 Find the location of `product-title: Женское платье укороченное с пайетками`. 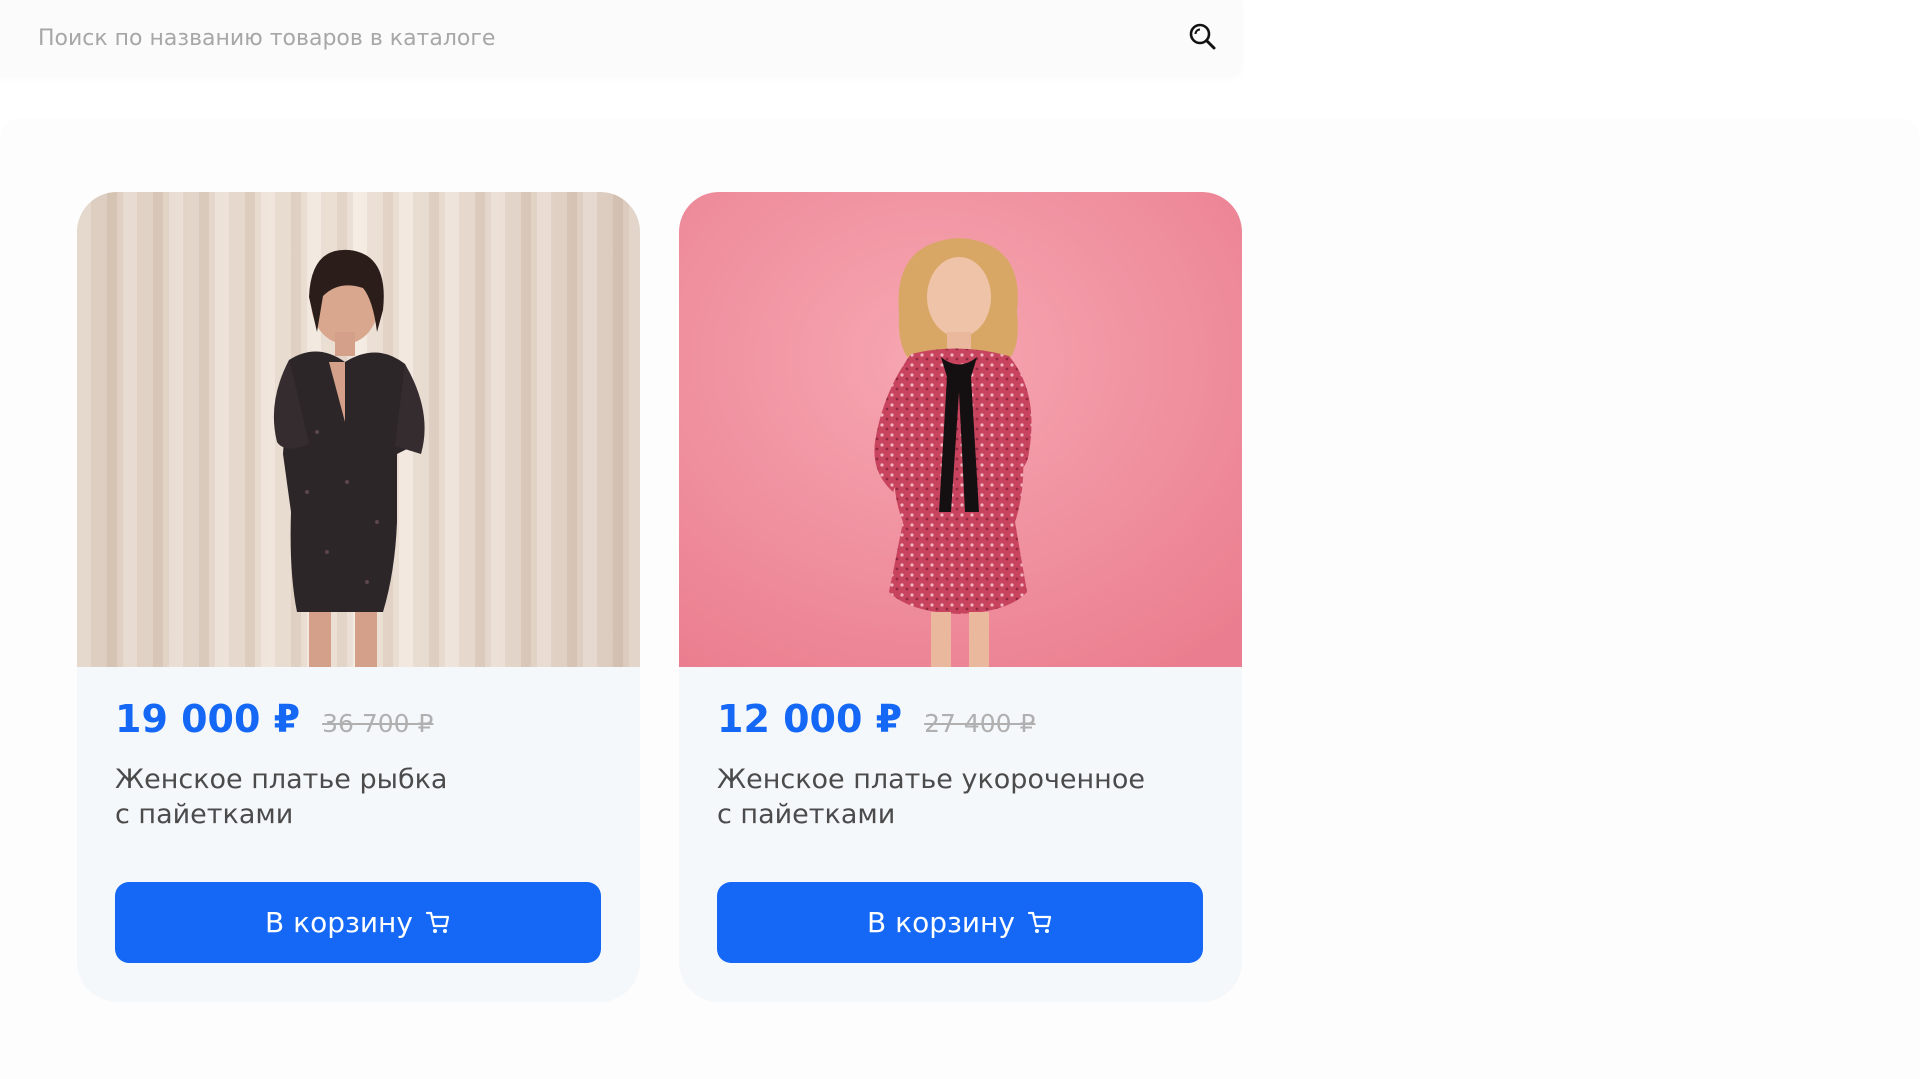

product-title: Женское платье укороченное с пайетками is located at coordinates (957, 797).